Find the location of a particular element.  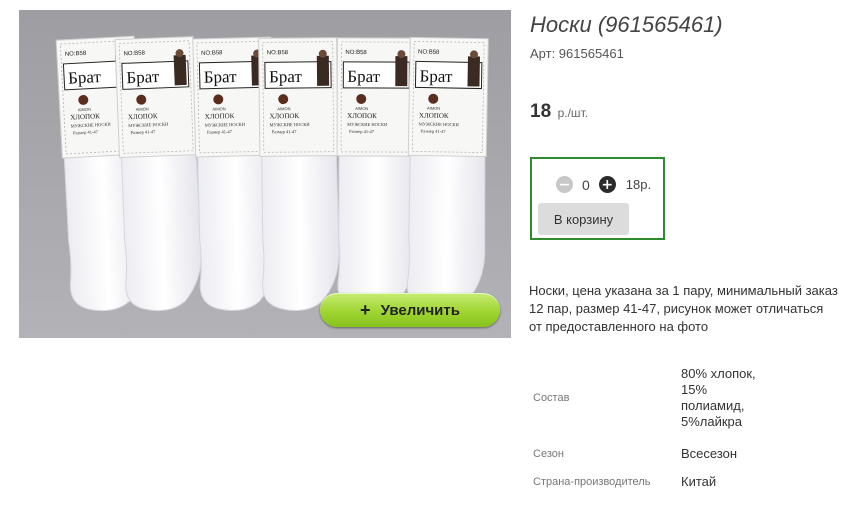

product-price: 18 р./шт. is located at coordinates (559, 112).